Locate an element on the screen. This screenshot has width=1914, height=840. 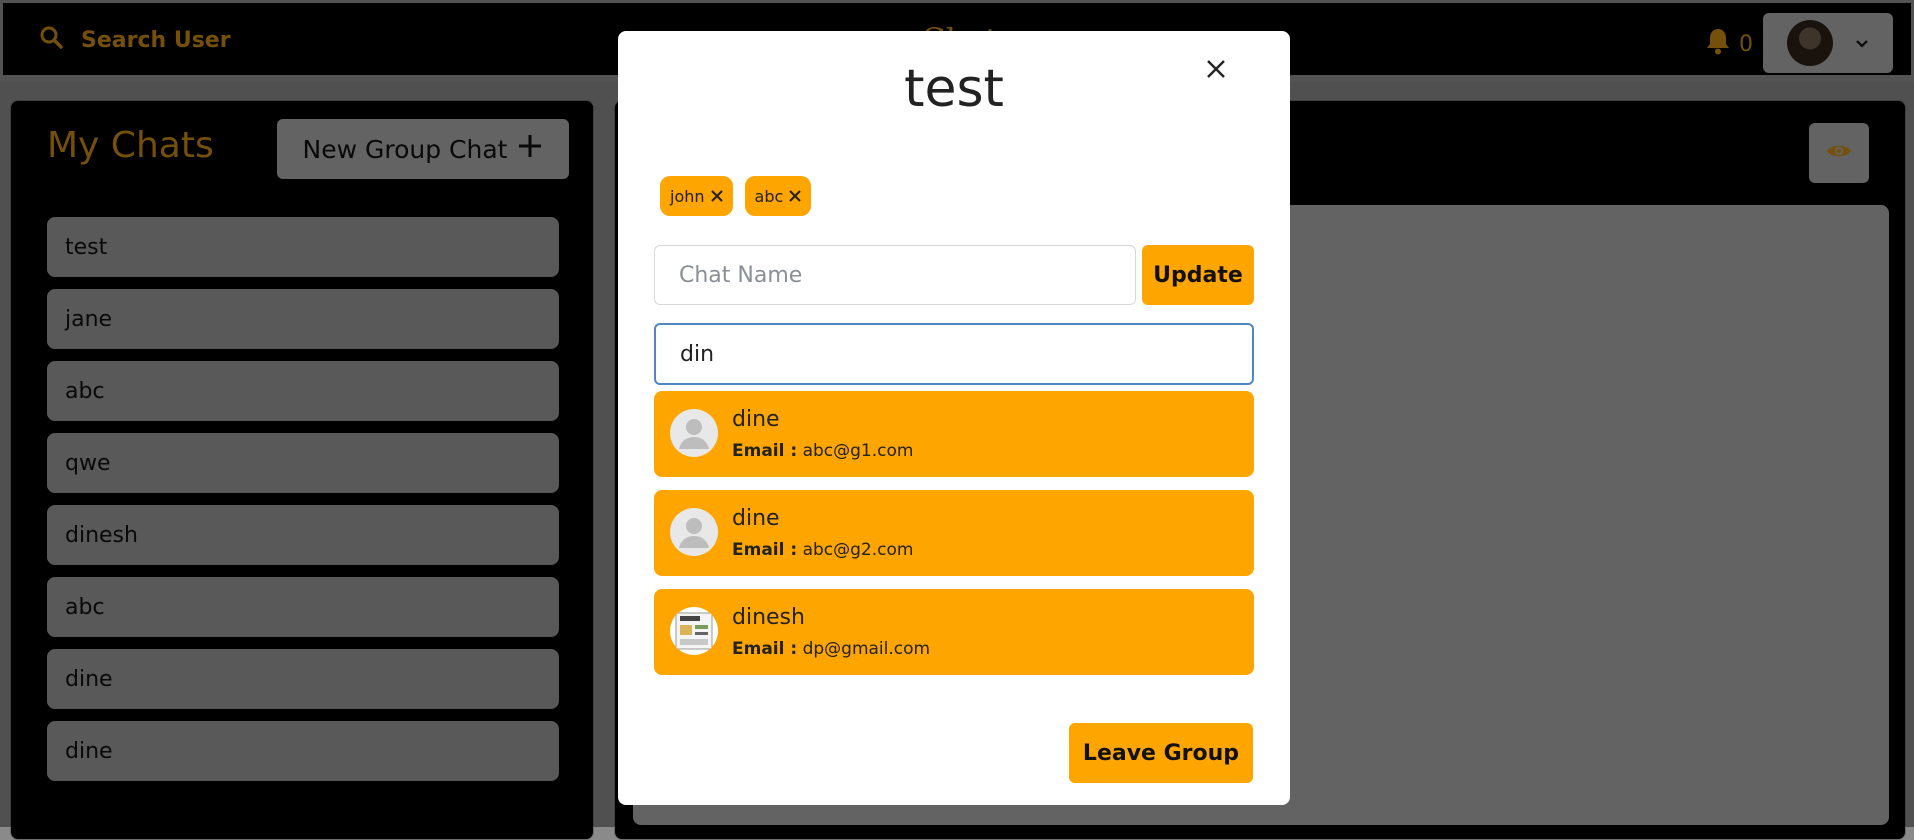
user-email: Email : abc@g1.com is located at coordinates (823, 451).